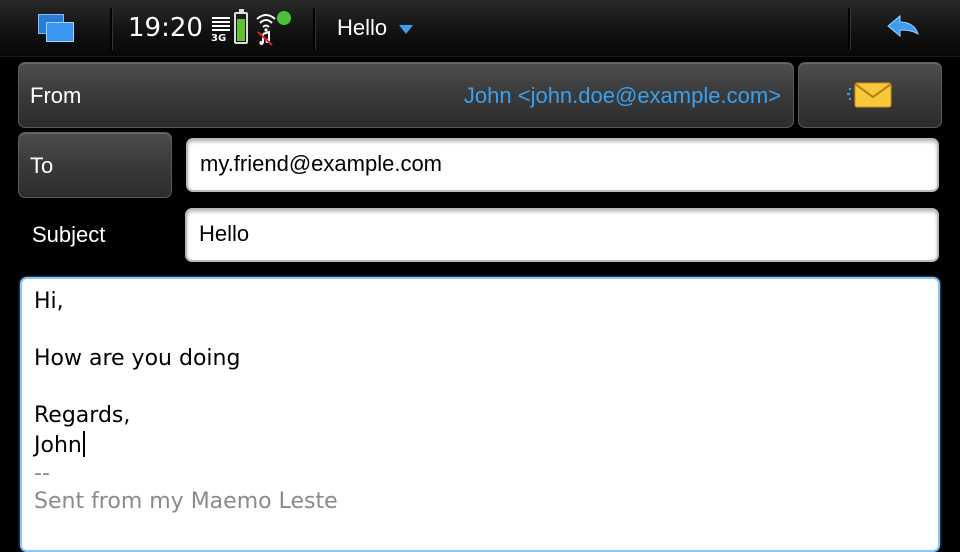 The height and width of the screenshot is (552, 960). I want to click on clock: 19:20, so click(165, 28).